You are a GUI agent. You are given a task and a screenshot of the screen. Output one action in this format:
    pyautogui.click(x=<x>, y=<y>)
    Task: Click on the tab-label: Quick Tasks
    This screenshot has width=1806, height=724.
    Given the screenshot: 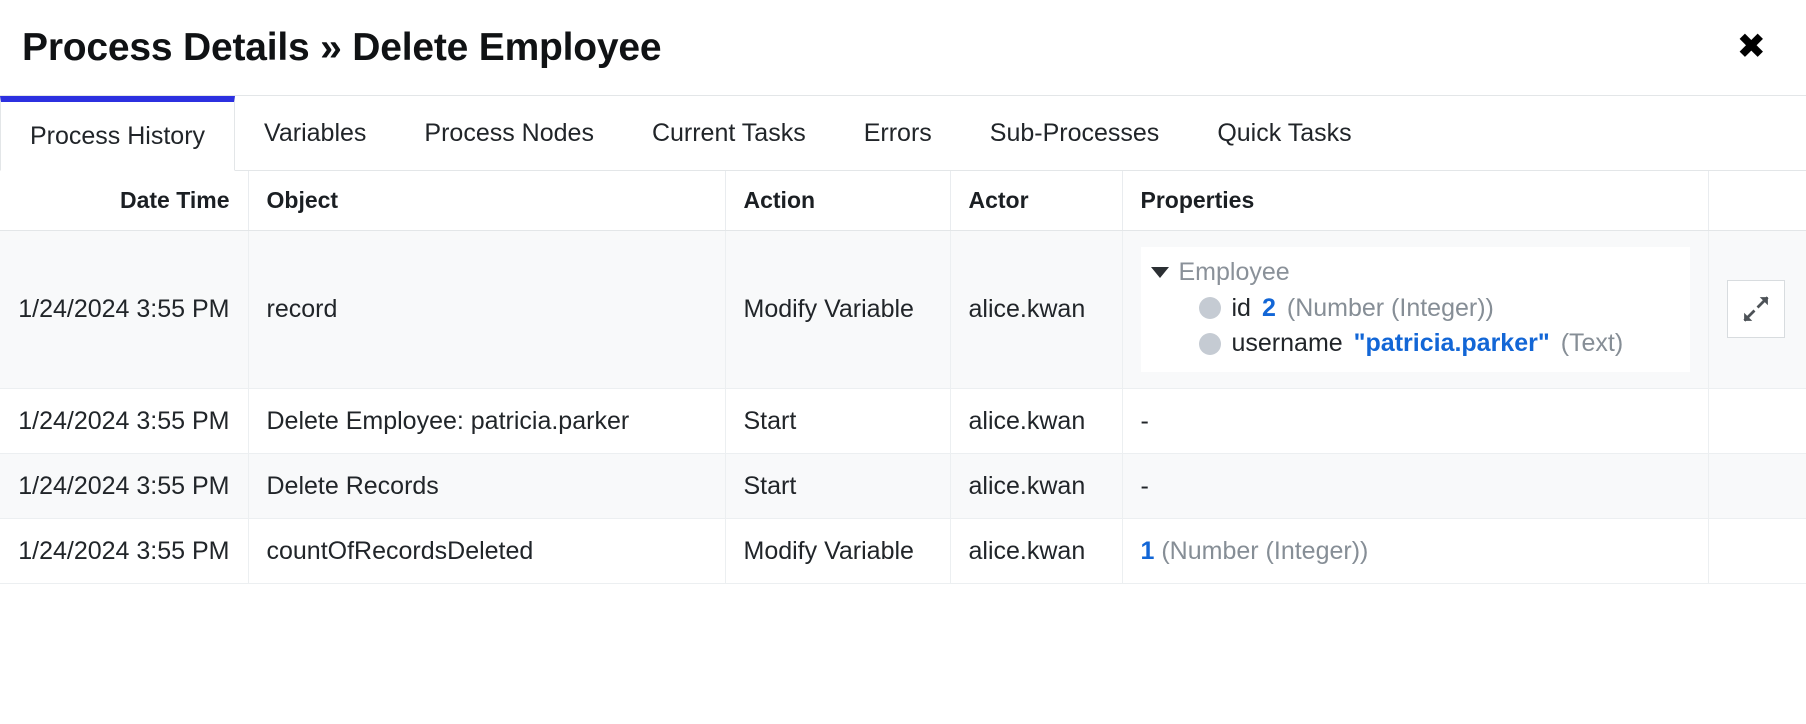 What is the action you would take?
    pyautogui.click(x=1284, y=132)
    